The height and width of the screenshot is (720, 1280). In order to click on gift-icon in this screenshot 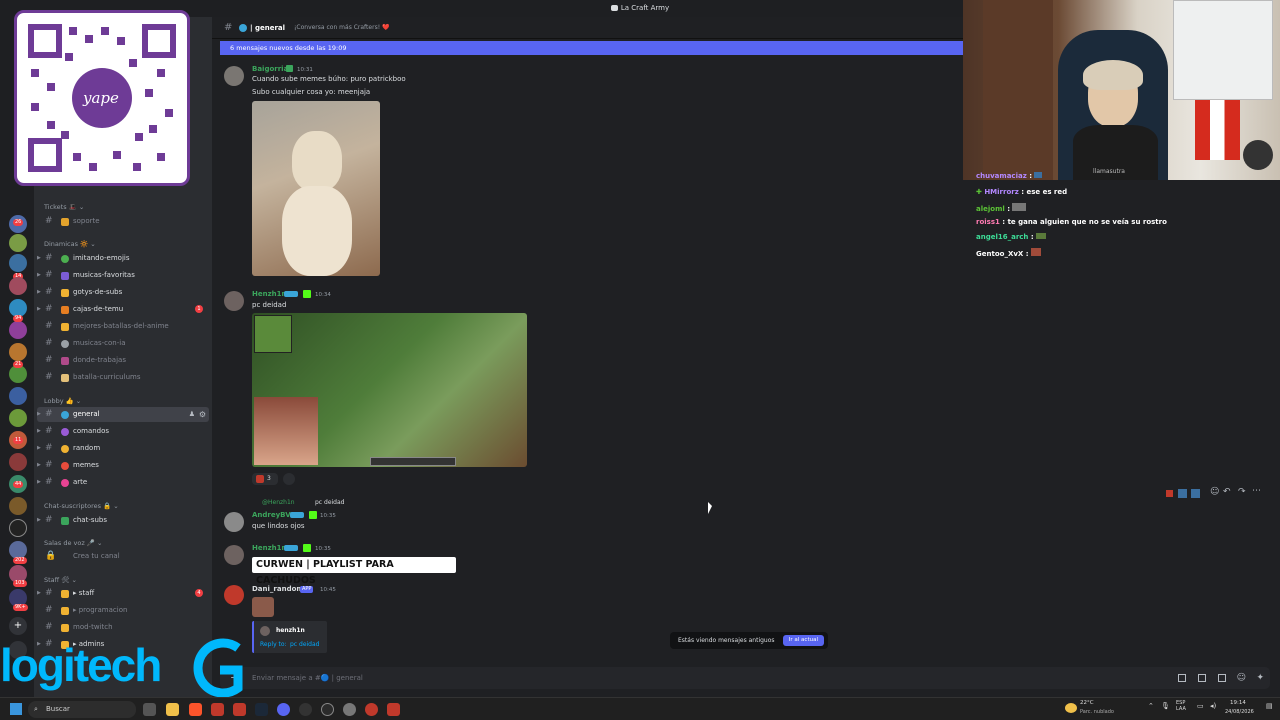, I will do `click(1182, 678)`.